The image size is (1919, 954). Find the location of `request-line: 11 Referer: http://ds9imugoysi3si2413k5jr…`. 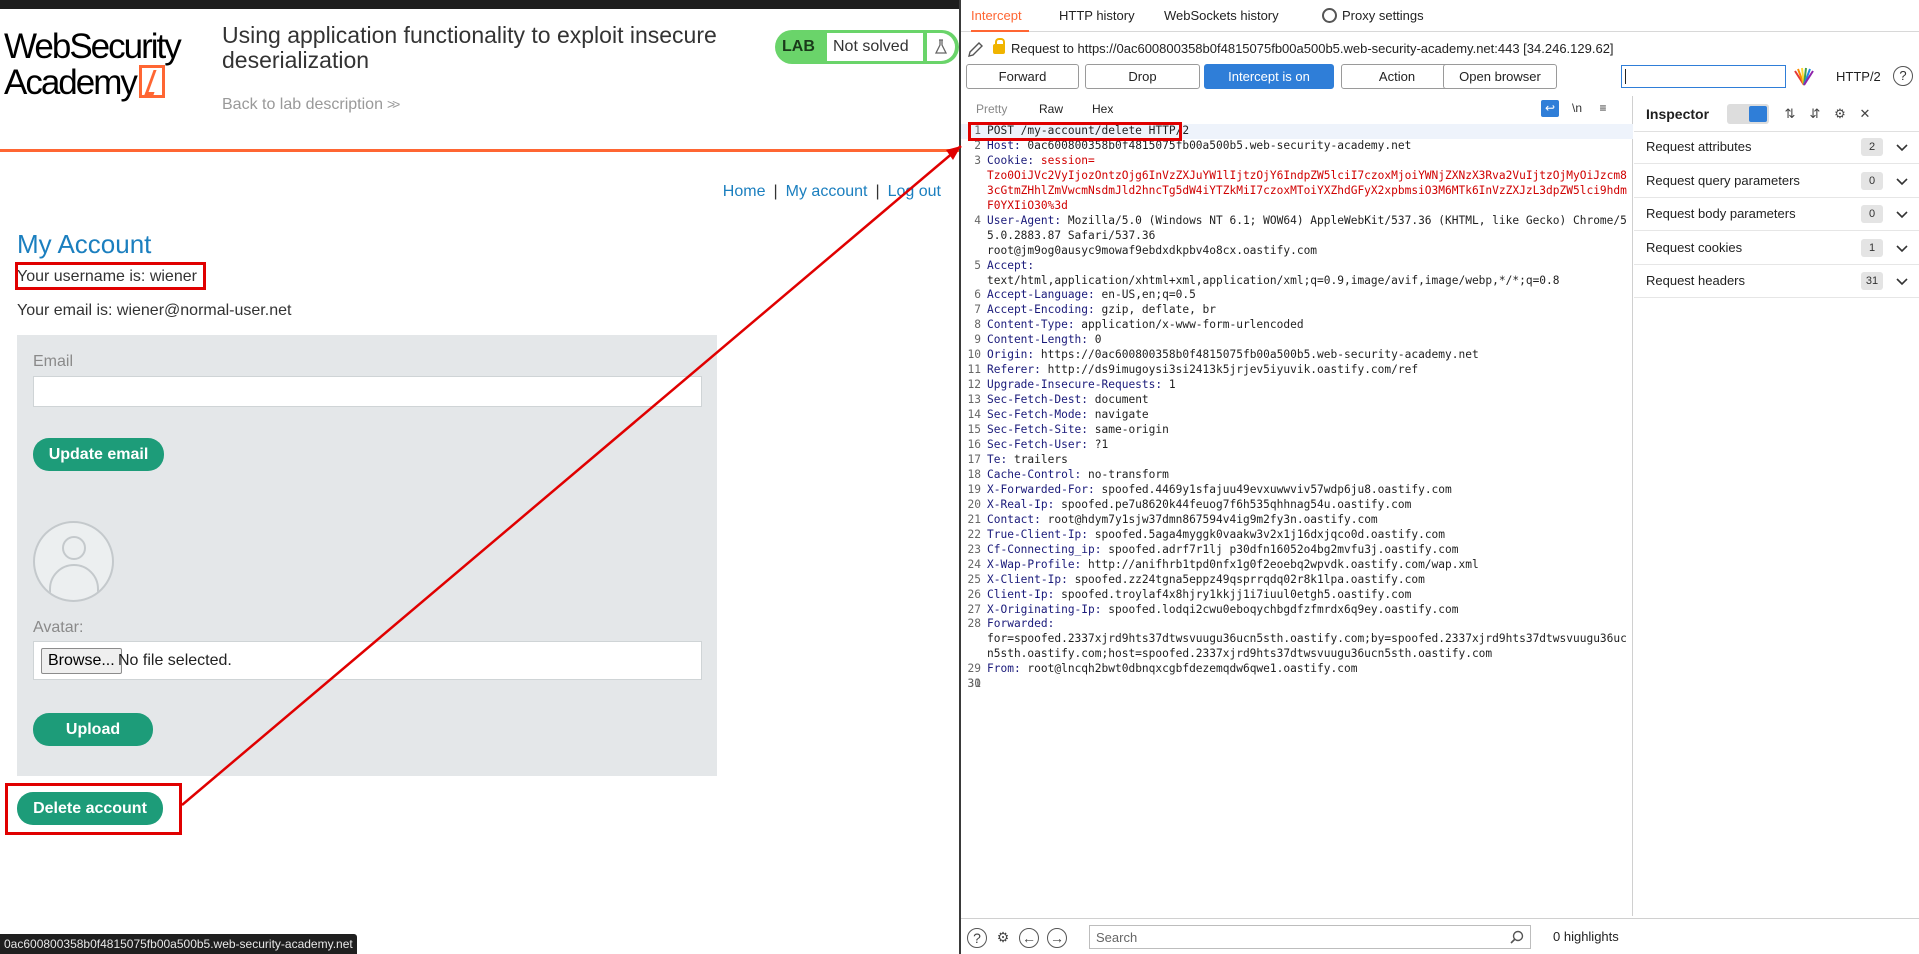

request-line: 11 Referer: http://ds9imugoysi3si2413k5jr… is located at coordinates (1297, 370).